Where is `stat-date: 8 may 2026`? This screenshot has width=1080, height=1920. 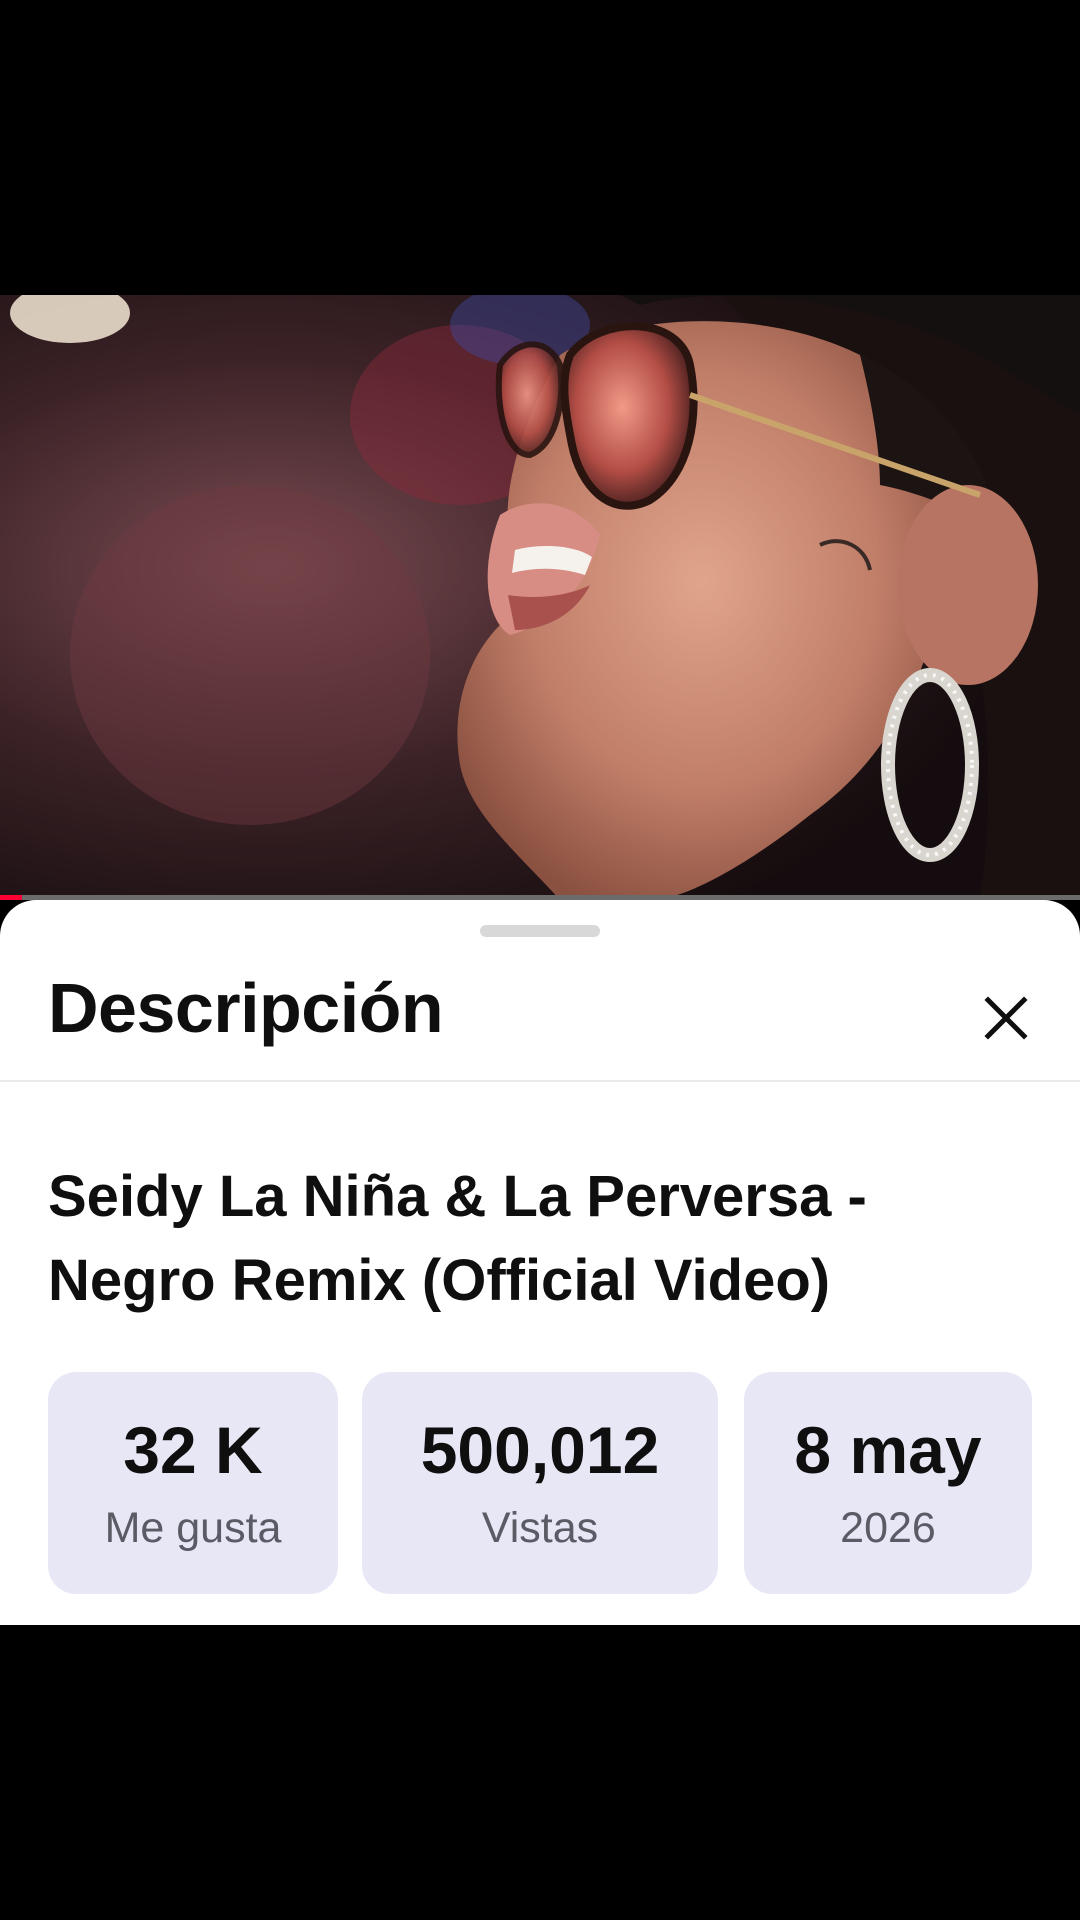
stat-date: 8 may 2026 is located at coordinates (888, 1483).